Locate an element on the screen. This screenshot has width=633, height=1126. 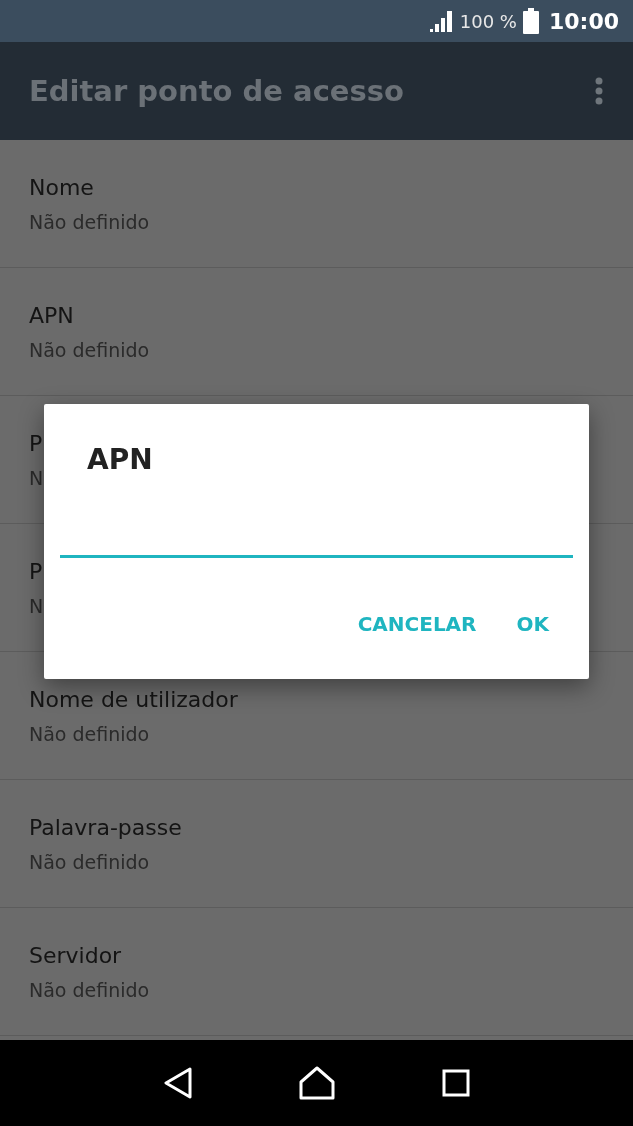
setting-title: Servidor is located at coordinates (75, 956).